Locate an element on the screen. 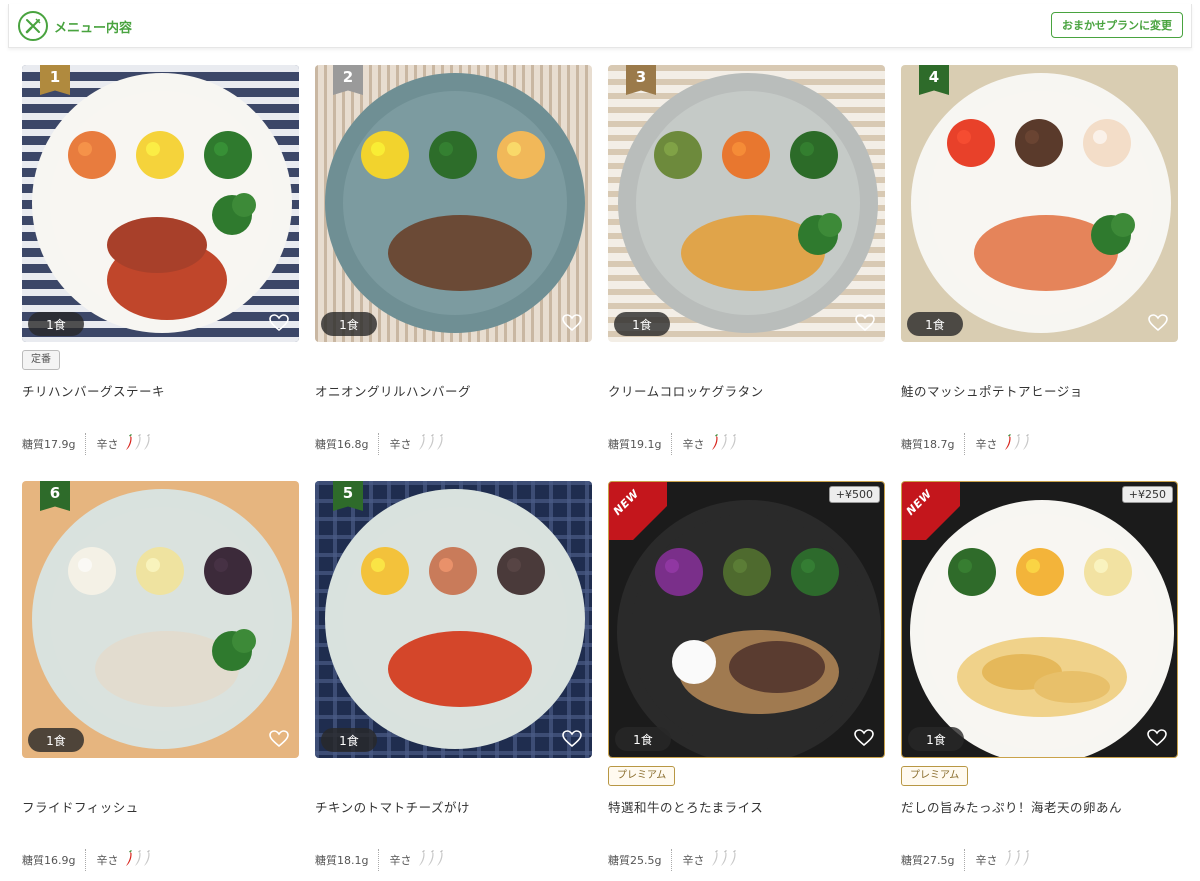  menu-card: NEW +¥500 1食プレミアム特選和牛のとろたまライス 糖質25.5g 辛さ is located at coordinates (746, 681).